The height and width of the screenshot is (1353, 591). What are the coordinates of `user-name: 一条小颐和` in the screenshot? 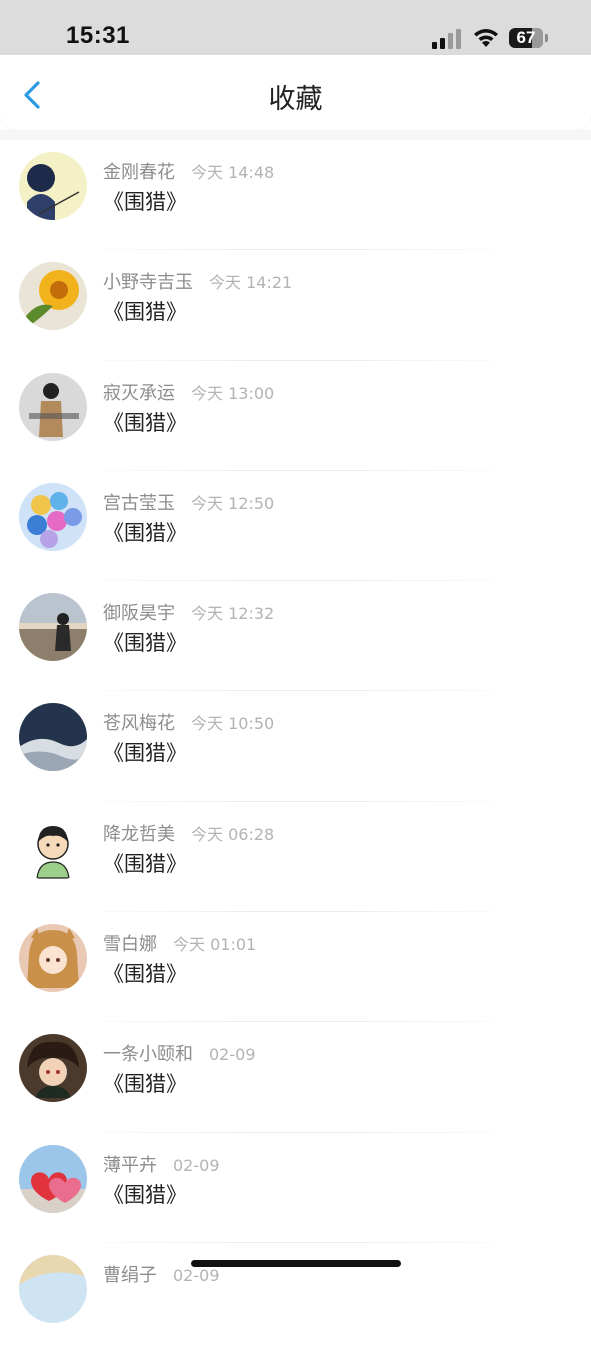 It's located at (148, 1055).